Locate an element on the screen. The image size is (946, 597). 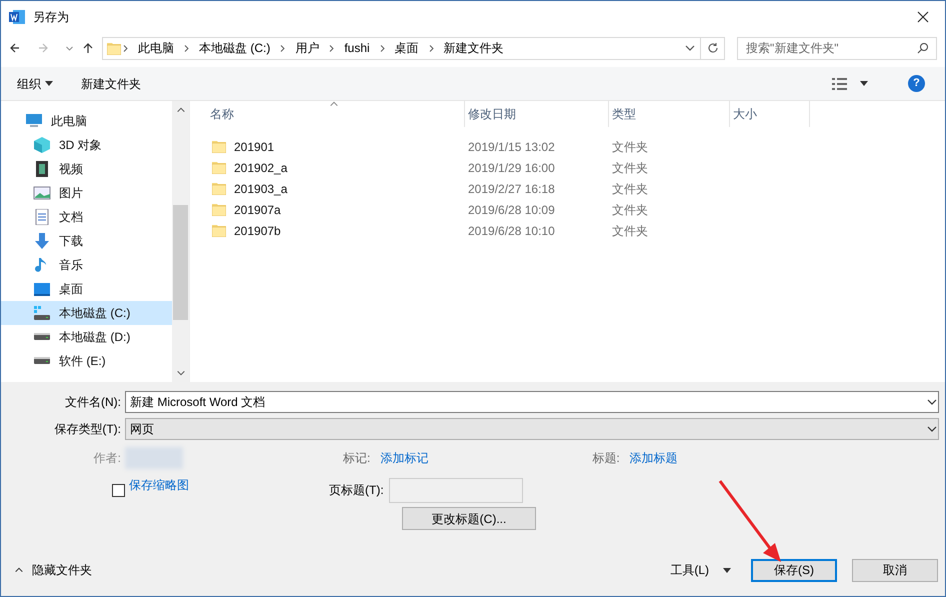
modified-date: 2019/1/15 13:02 is located at coordinates (511, 147).